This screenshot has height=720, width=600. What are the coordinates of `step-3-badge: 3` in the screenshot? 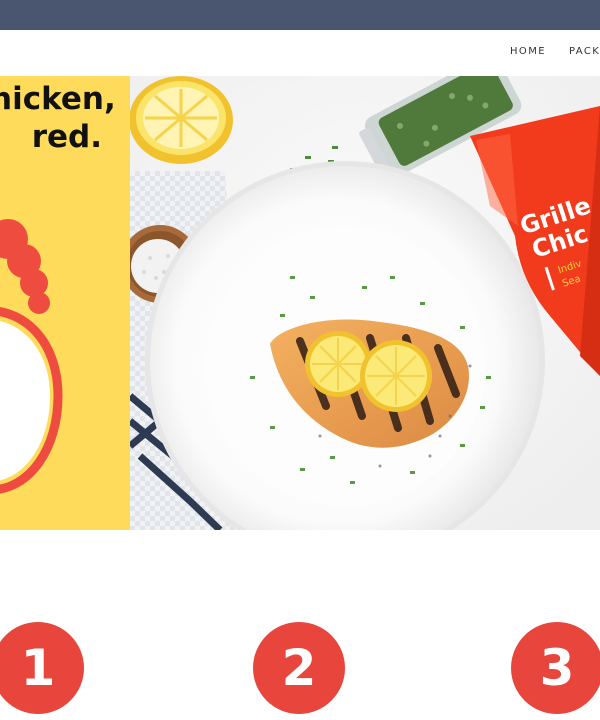 It's located at (555, 668).